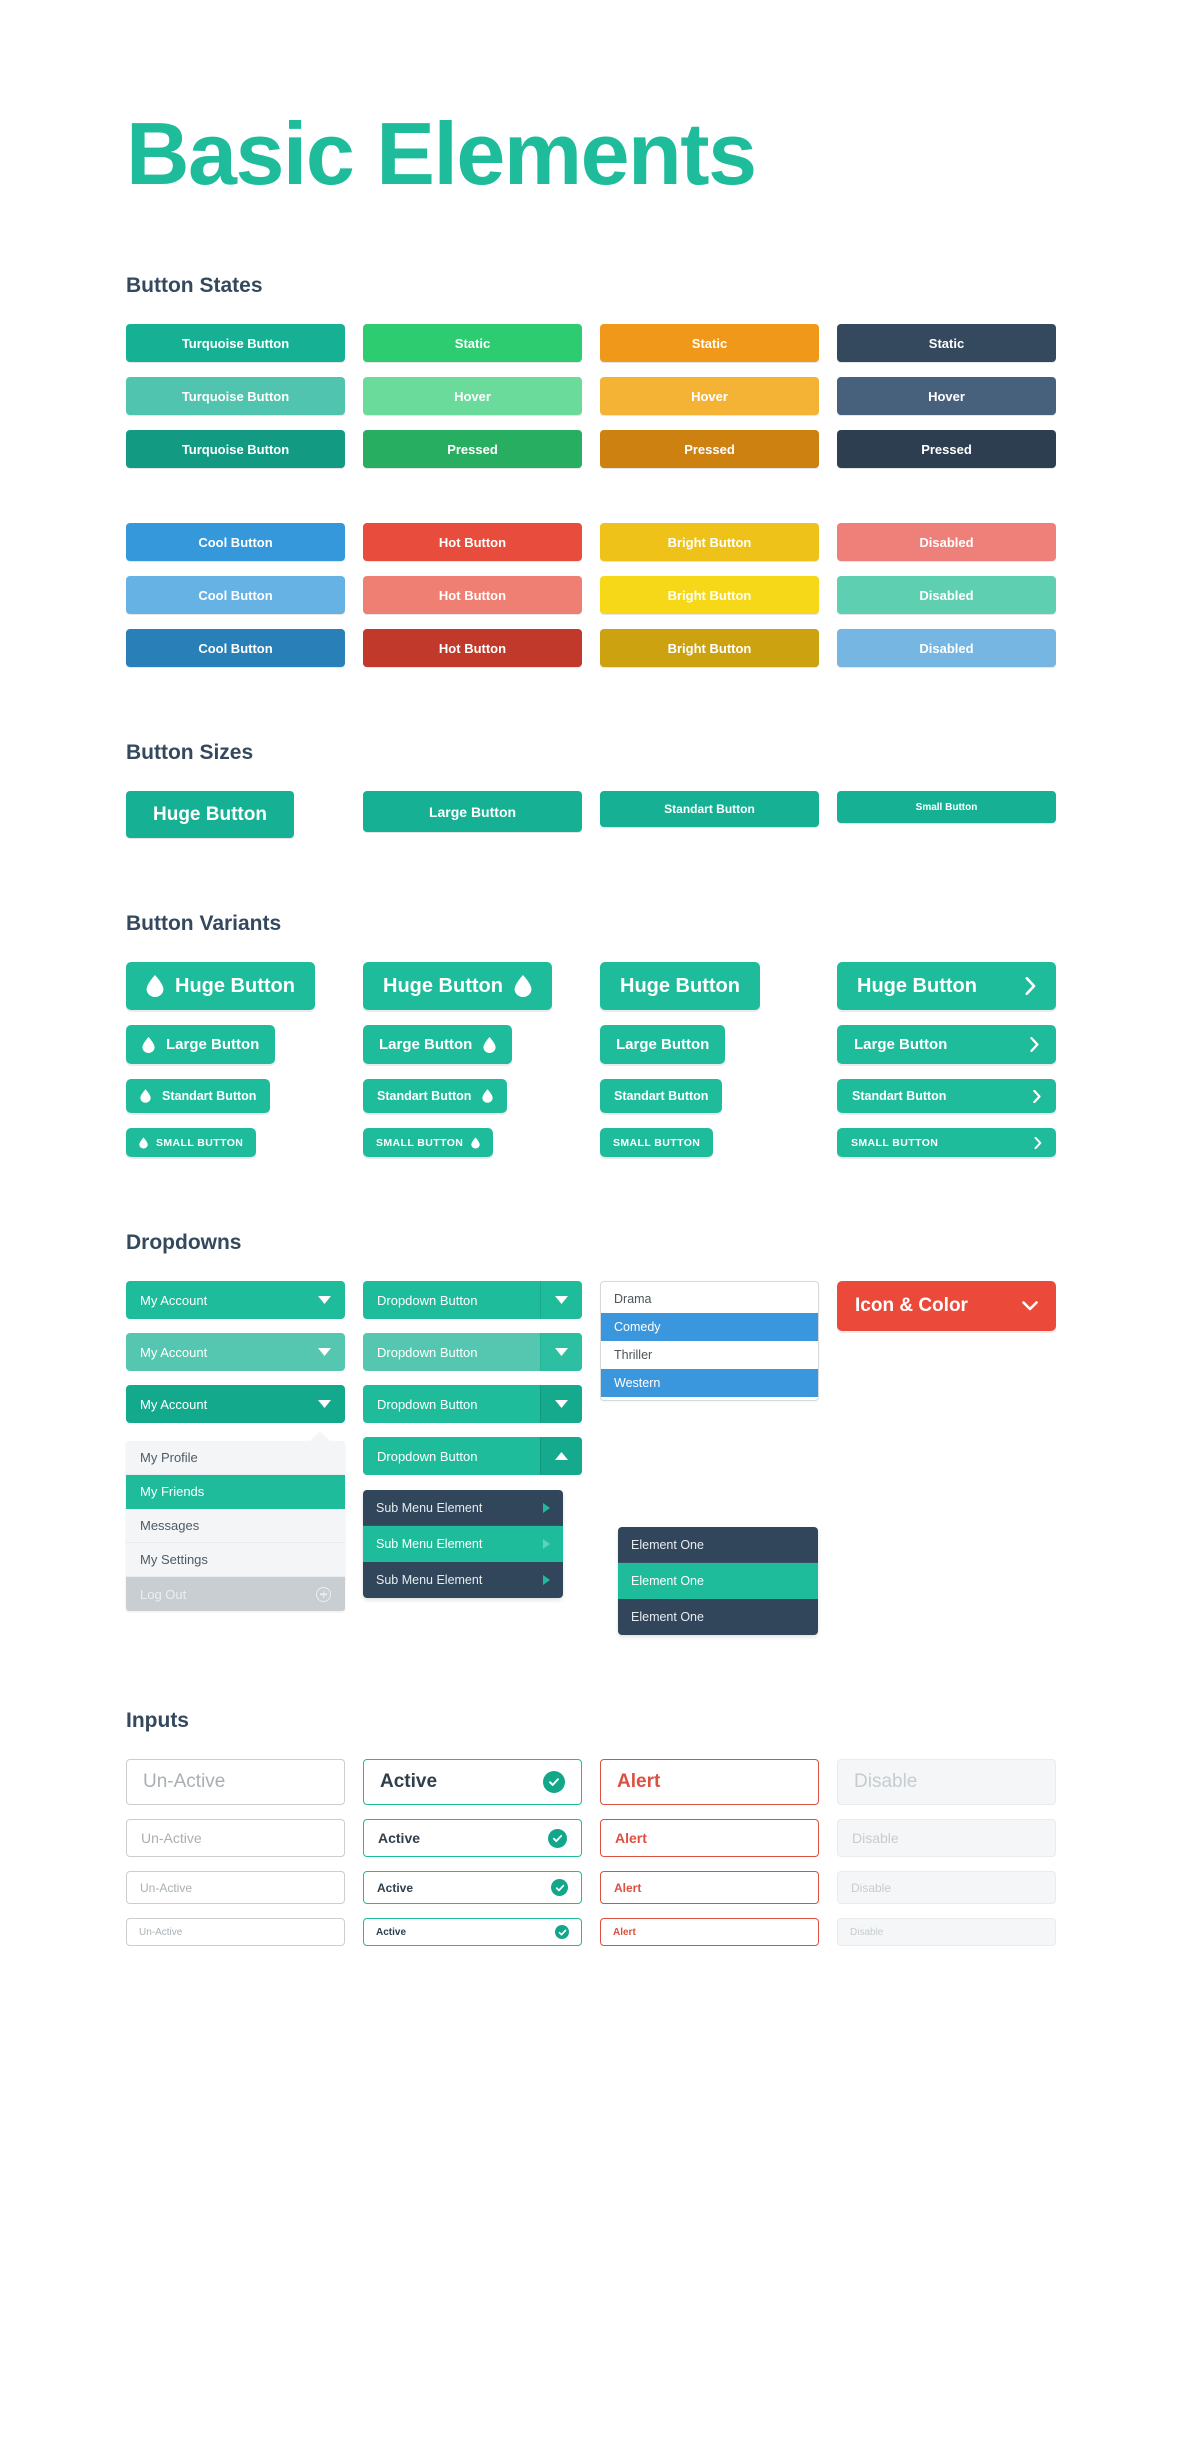 This screenshot has height=2459, width=1200. What do you see at coordinates (235, 1300) in the screenshot?
I see `dropdown-my-account-static: My Account` at bounding box center [235, 1300].